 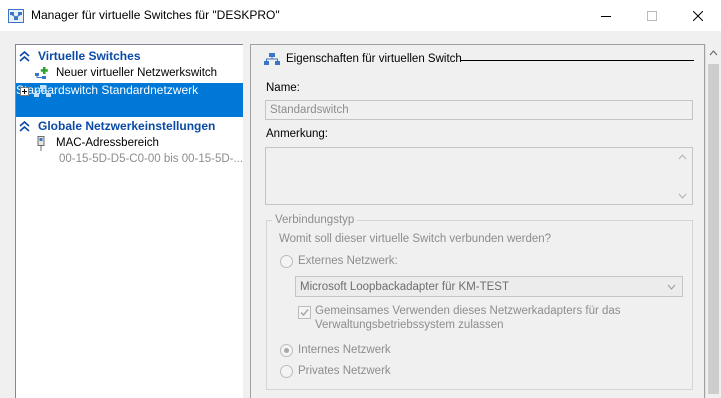 I want to click on notes-field, so click(x=479, y=176).